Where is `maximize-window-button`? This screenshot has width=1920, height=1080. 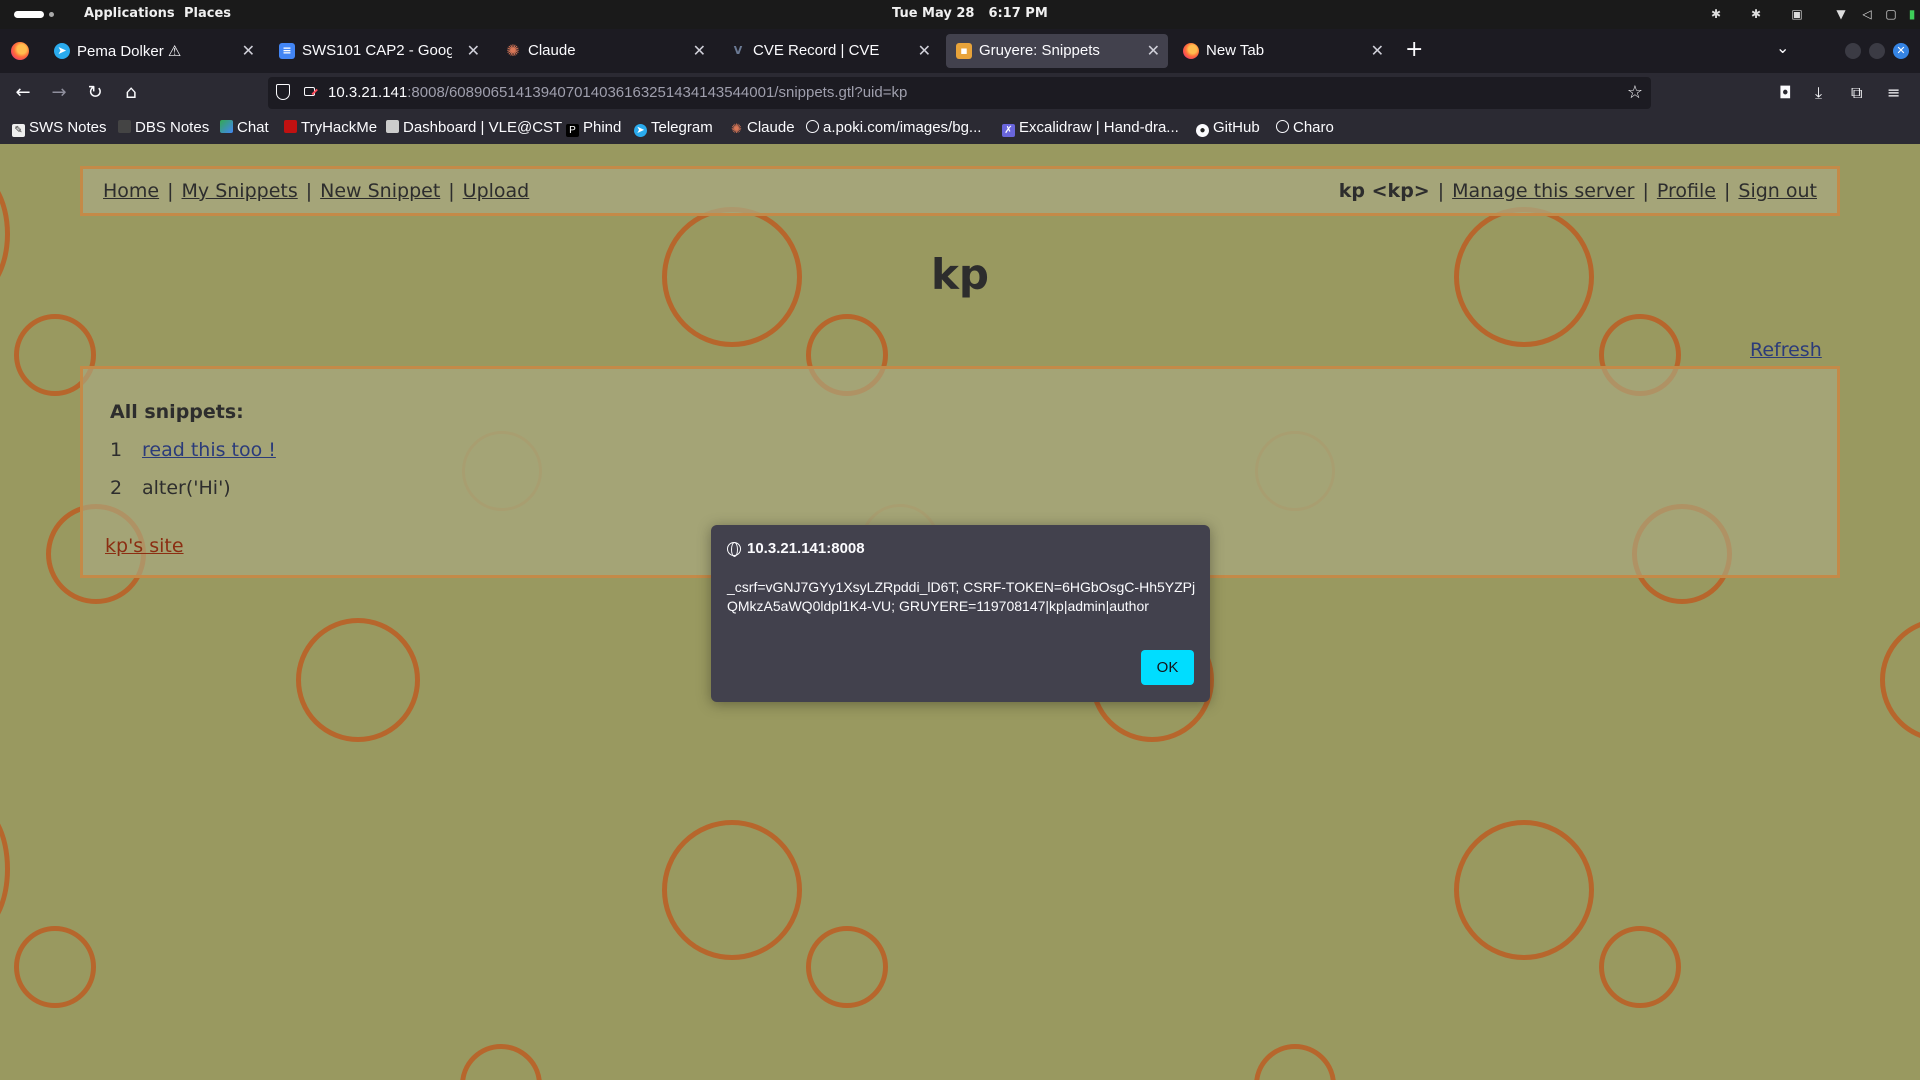 maximize-window-button is located at coordinates (1877, 51).